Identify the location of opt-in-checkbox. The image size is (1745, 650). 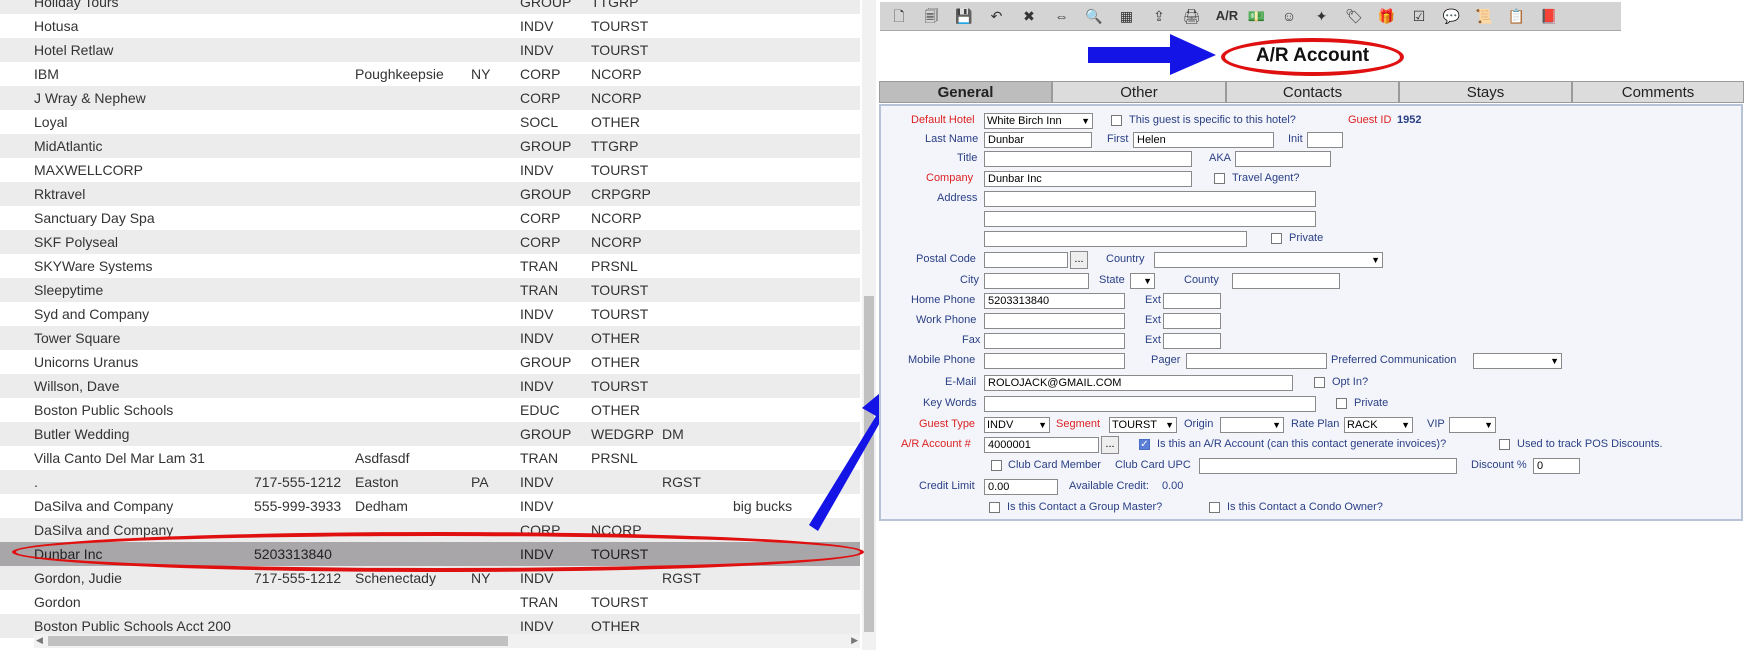
(1319, 382).